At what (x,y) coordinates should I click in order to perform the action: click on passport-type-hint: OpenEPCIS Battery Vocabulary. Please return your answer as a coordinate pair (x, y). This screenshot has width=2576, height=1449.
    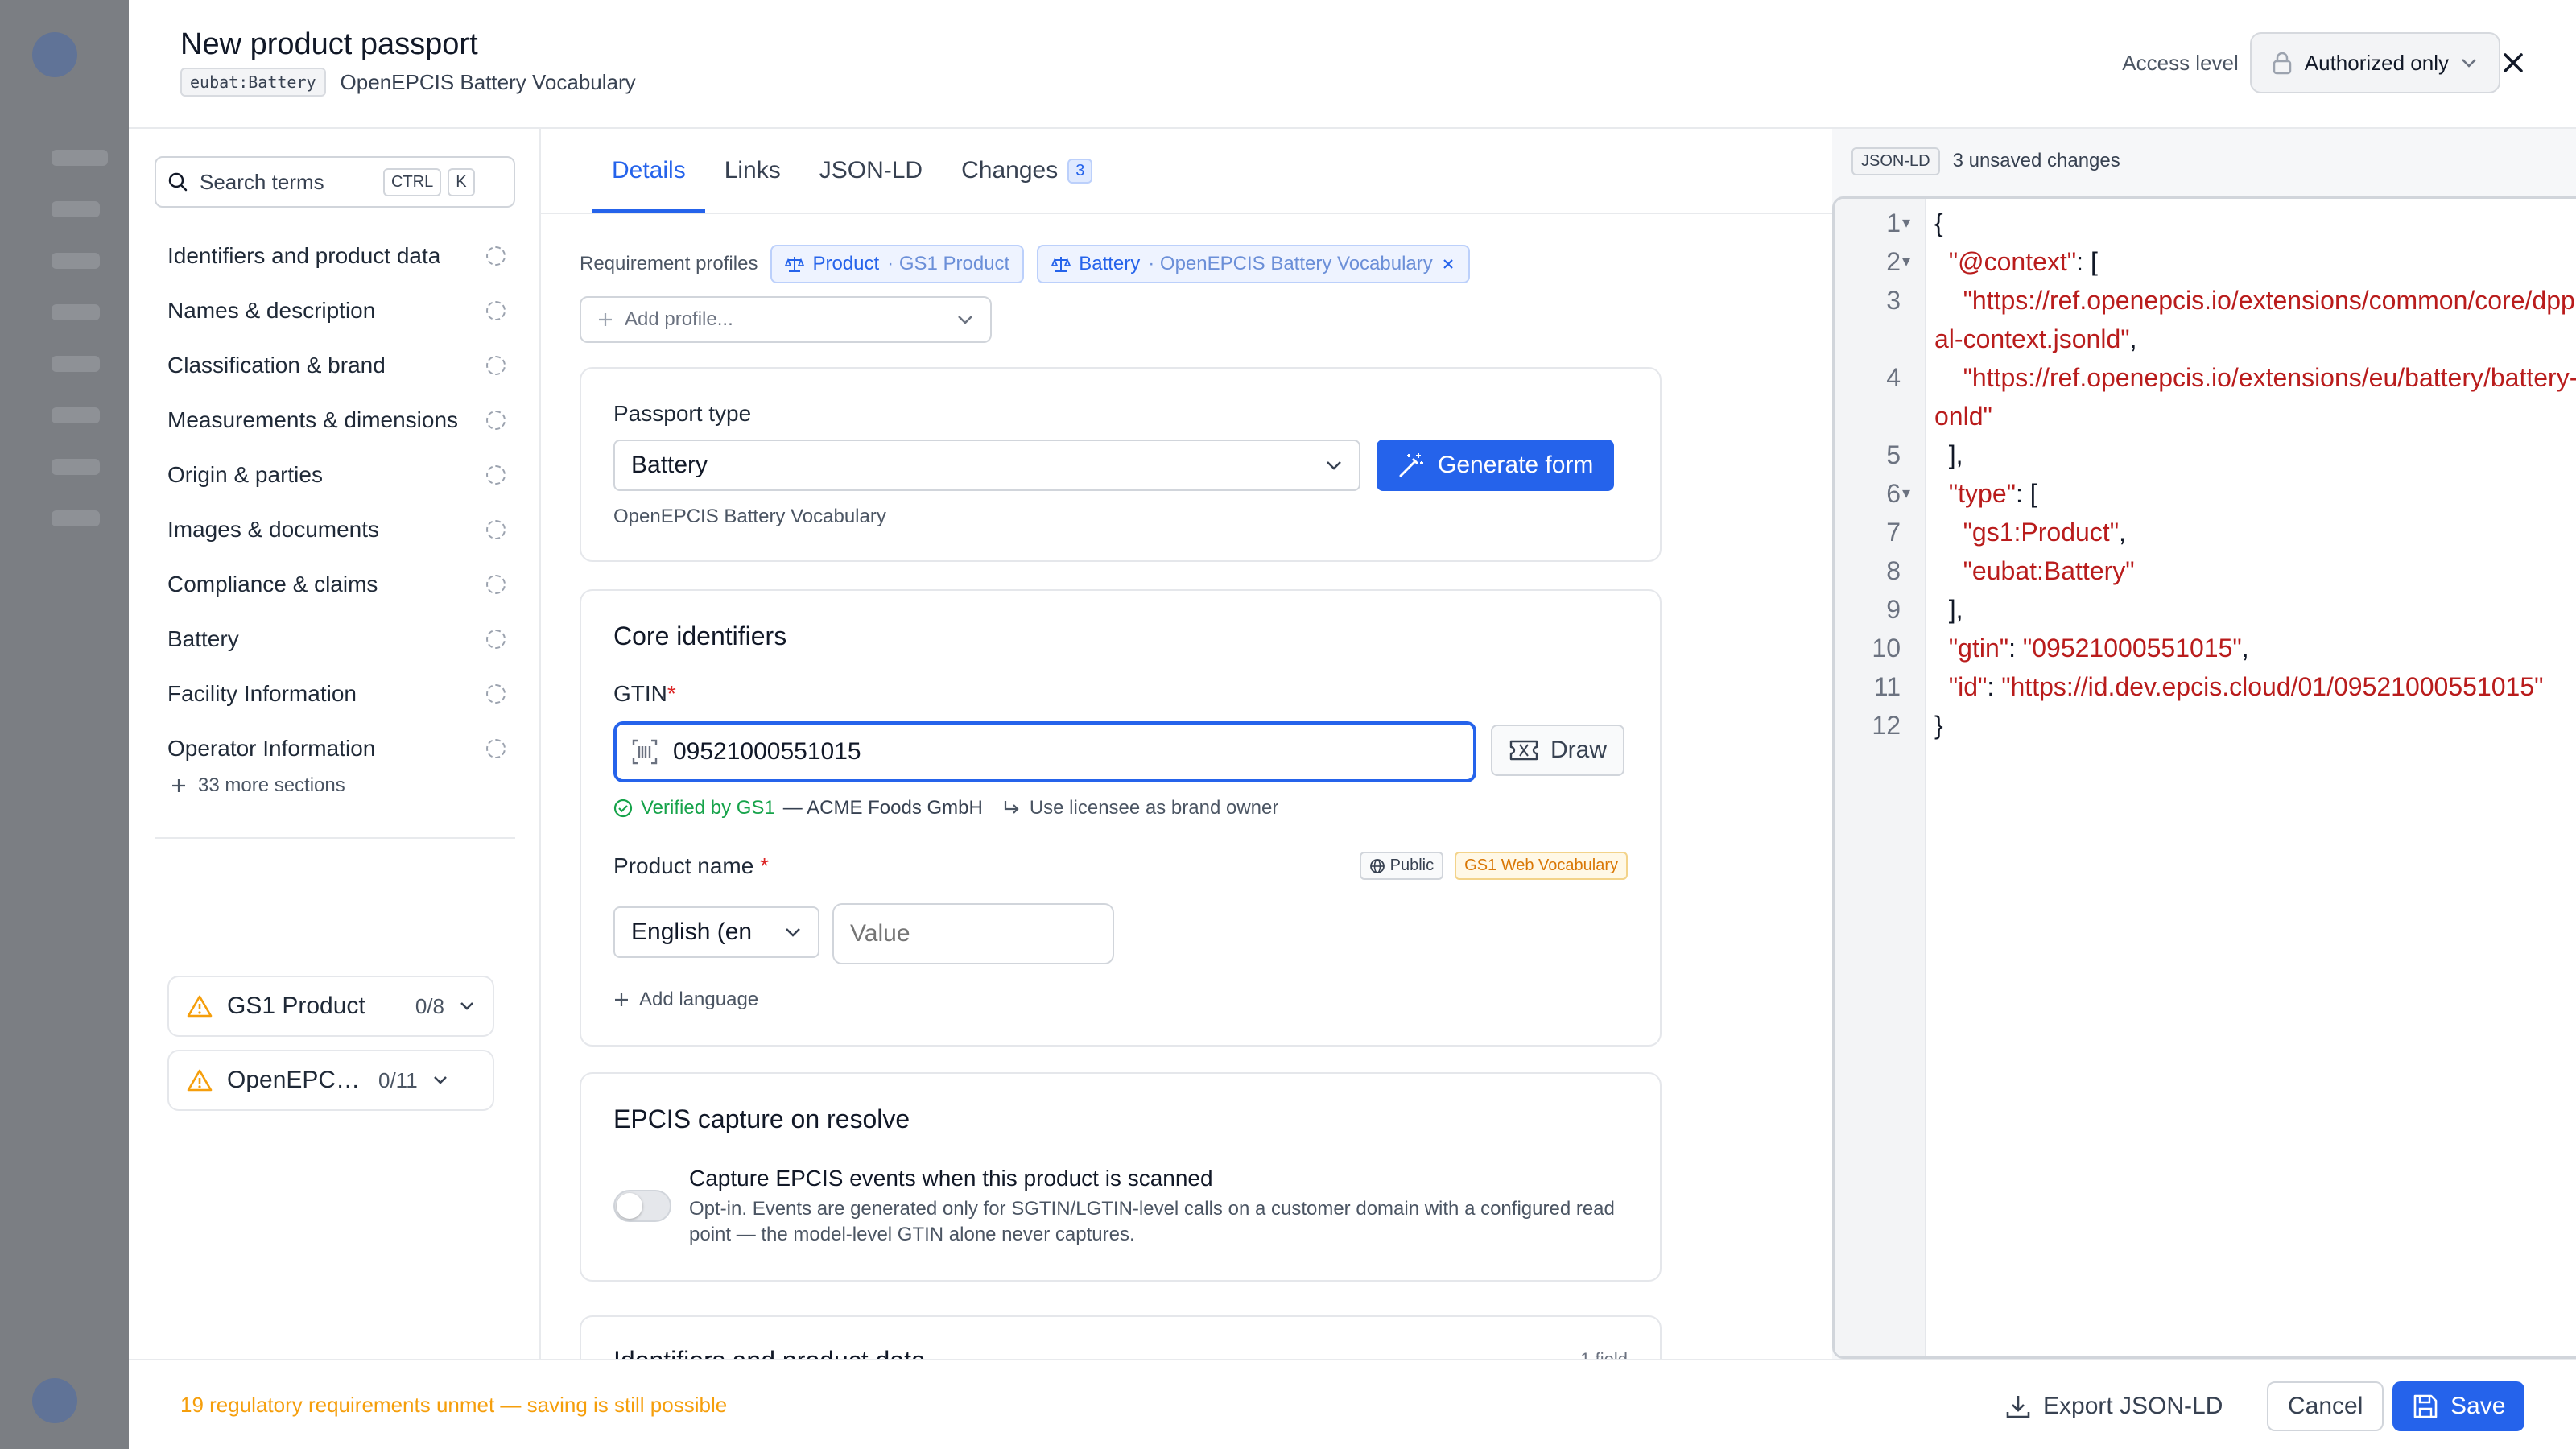
    Looking at the image, I should click on (749, 516).